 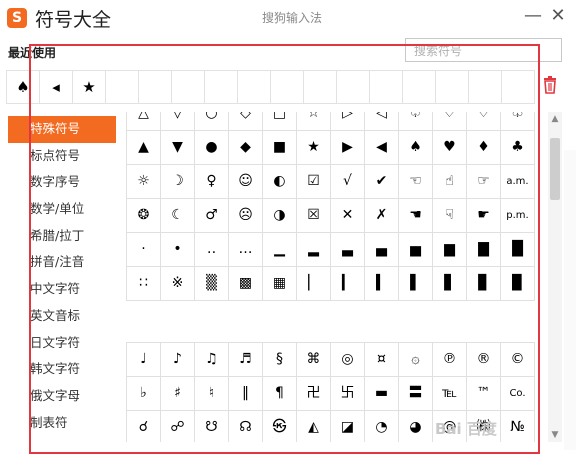 I want to click on symbol-cell: ◁, so click(x=382, y=121).